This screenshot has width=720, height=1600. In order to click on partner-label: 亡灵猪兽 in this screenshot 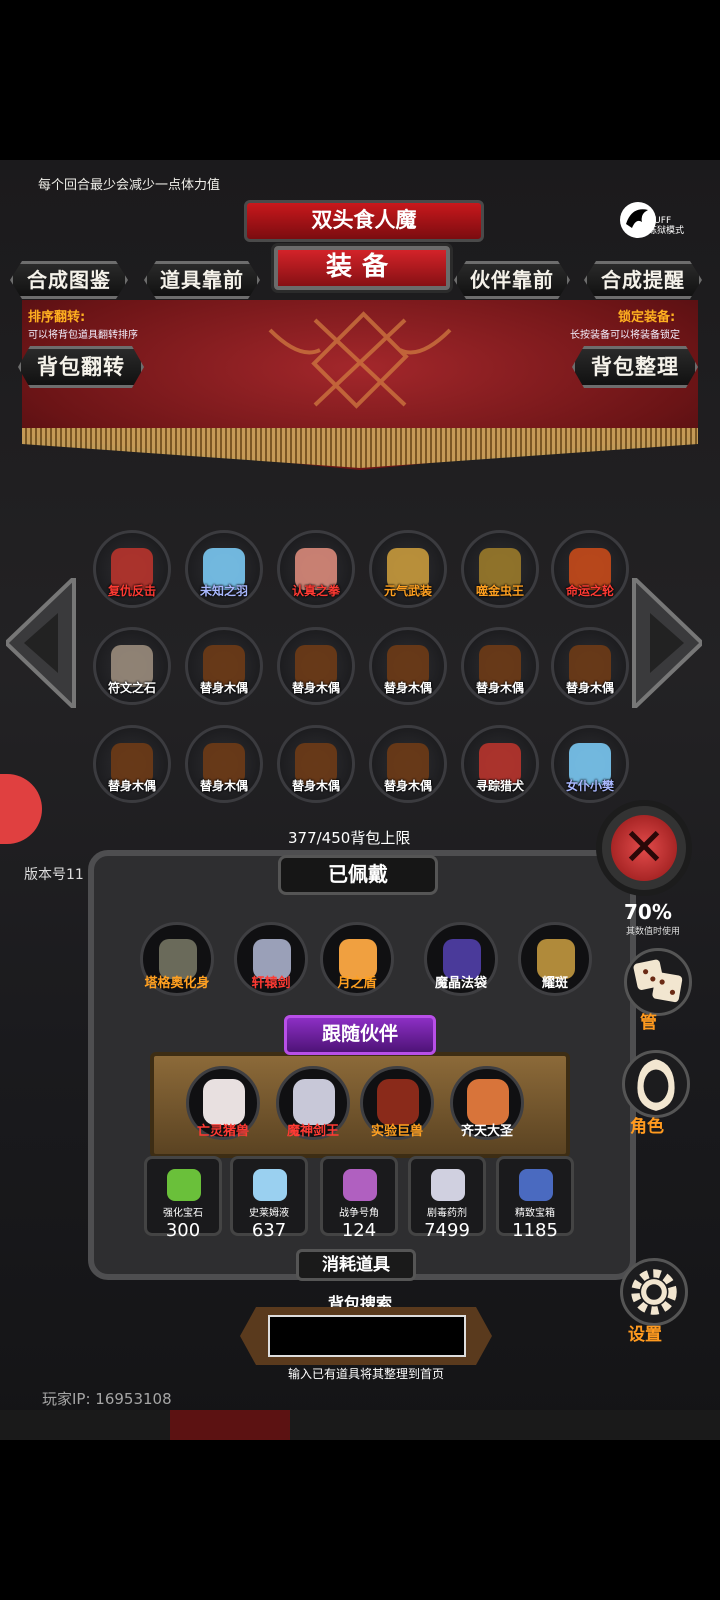, I will do `click(222, 1131)`.